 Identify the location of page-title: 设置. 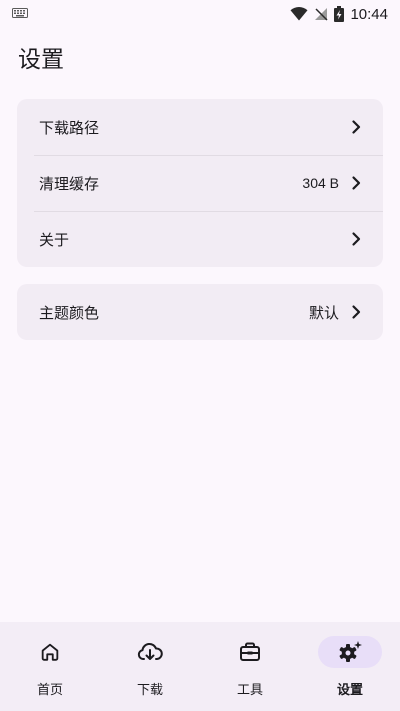
(41, 60).